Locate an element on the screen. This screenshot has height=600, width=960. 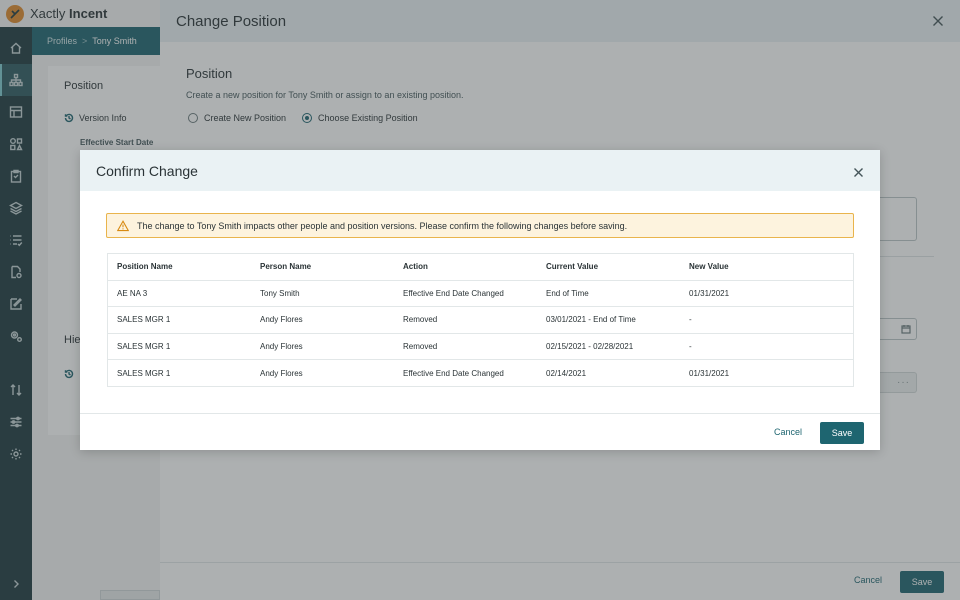
table-cell: 02/14/2021 is located at coordinates (566, 373).